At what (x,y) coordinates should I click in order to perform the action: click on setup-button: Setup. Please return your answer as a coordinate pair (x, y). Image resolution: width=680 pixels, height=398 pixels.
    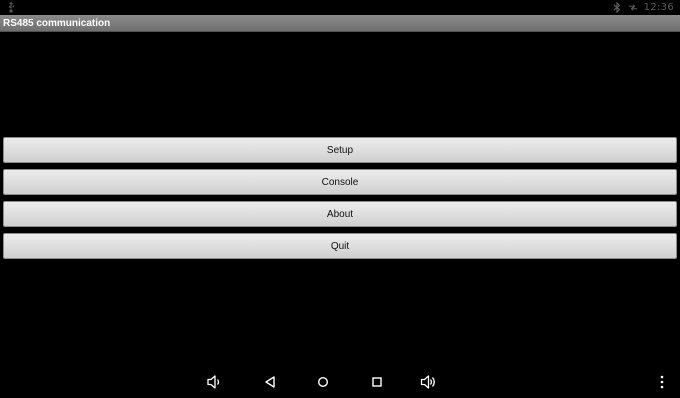
    Looking at the image, I should click on (340, 150).